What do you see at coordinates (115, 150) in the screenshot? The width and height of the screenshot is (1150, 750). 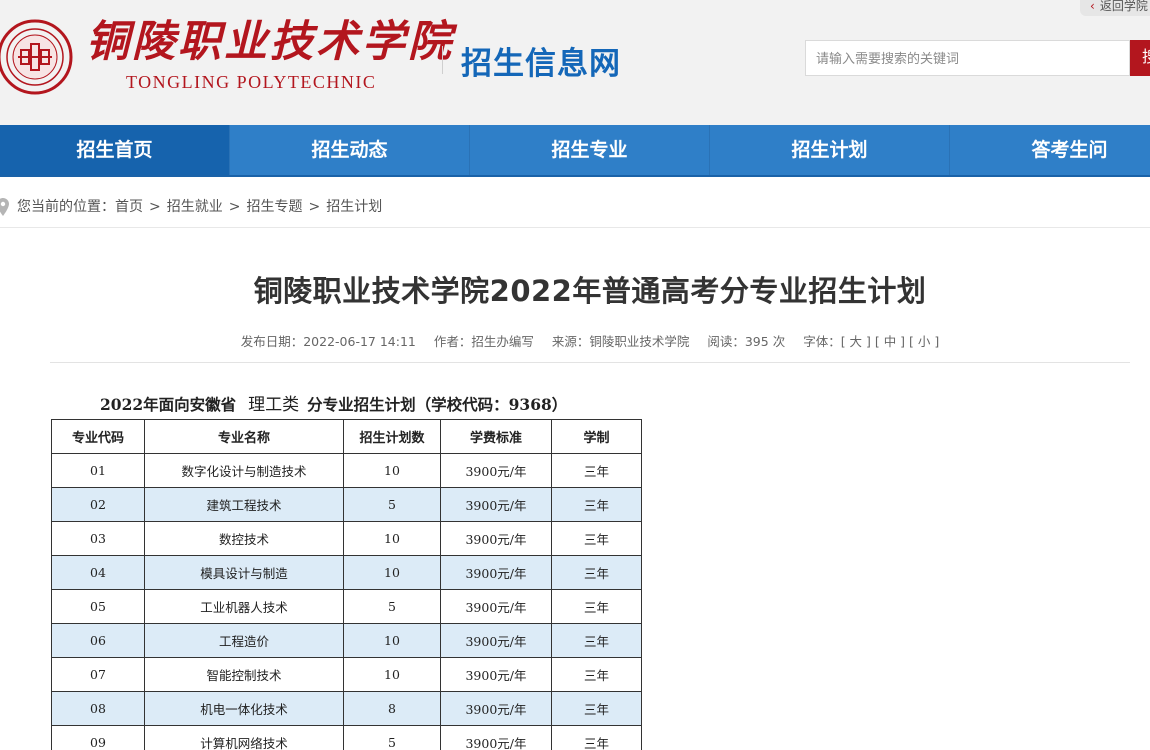 I see `nav-item-home: 招生首页` at bounding box center [115, 150].